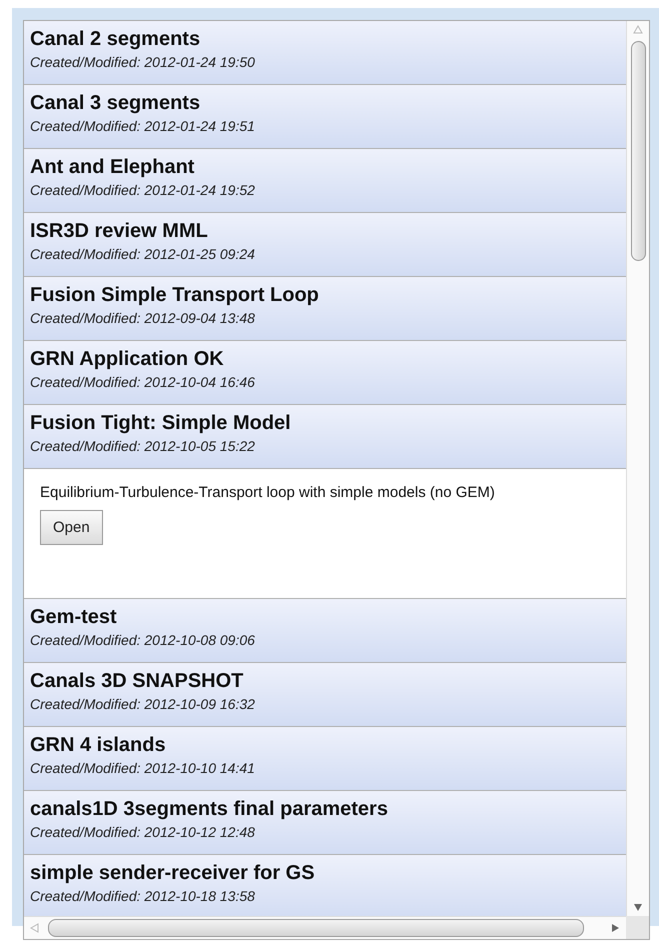 The image size is (659, 947). I want to click on list-item: Fusion Tight: Simple Model Created/Modified: 2012-10-05 15:22, so click(325, 437).